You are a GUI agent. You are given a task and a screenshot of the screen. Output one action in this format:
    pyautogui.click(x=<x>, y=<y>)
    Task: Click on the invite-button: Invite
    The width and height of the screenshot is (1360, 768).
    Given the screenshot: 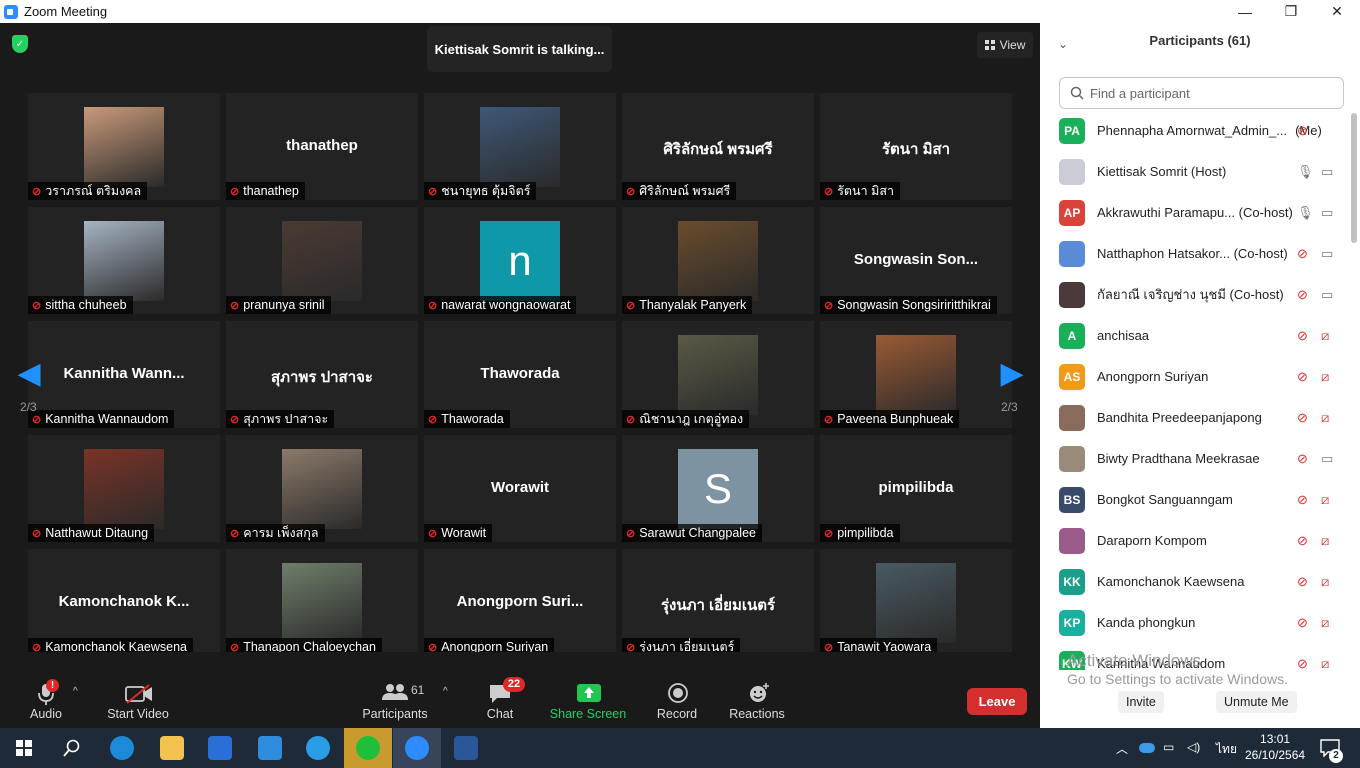 What is the action you would take?
    pyautogui.click(x=1141, y=702)
    